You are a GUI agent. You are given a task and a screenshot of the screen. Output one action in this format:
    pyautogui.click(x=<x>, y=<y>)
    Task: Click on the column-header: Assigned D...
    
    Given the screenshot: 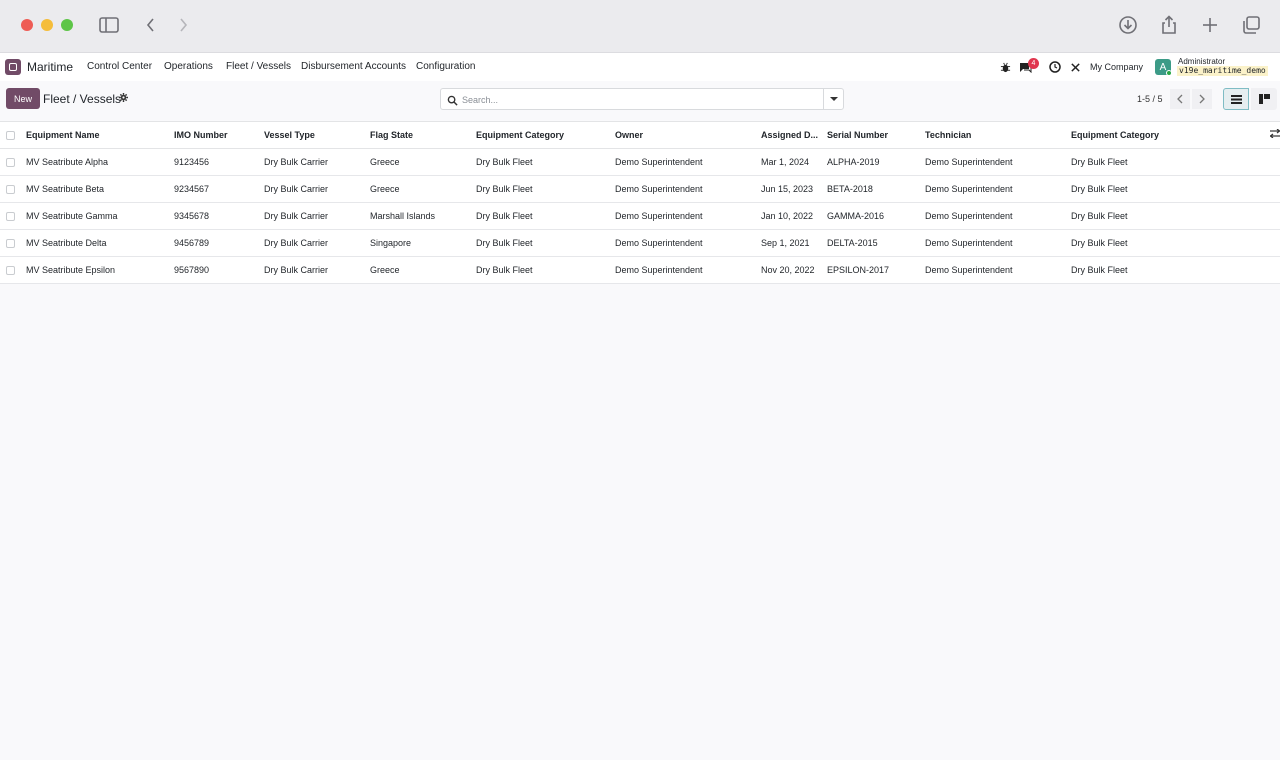 What is the action you would take?
    pyautogui.click(x=794, y=135)
    